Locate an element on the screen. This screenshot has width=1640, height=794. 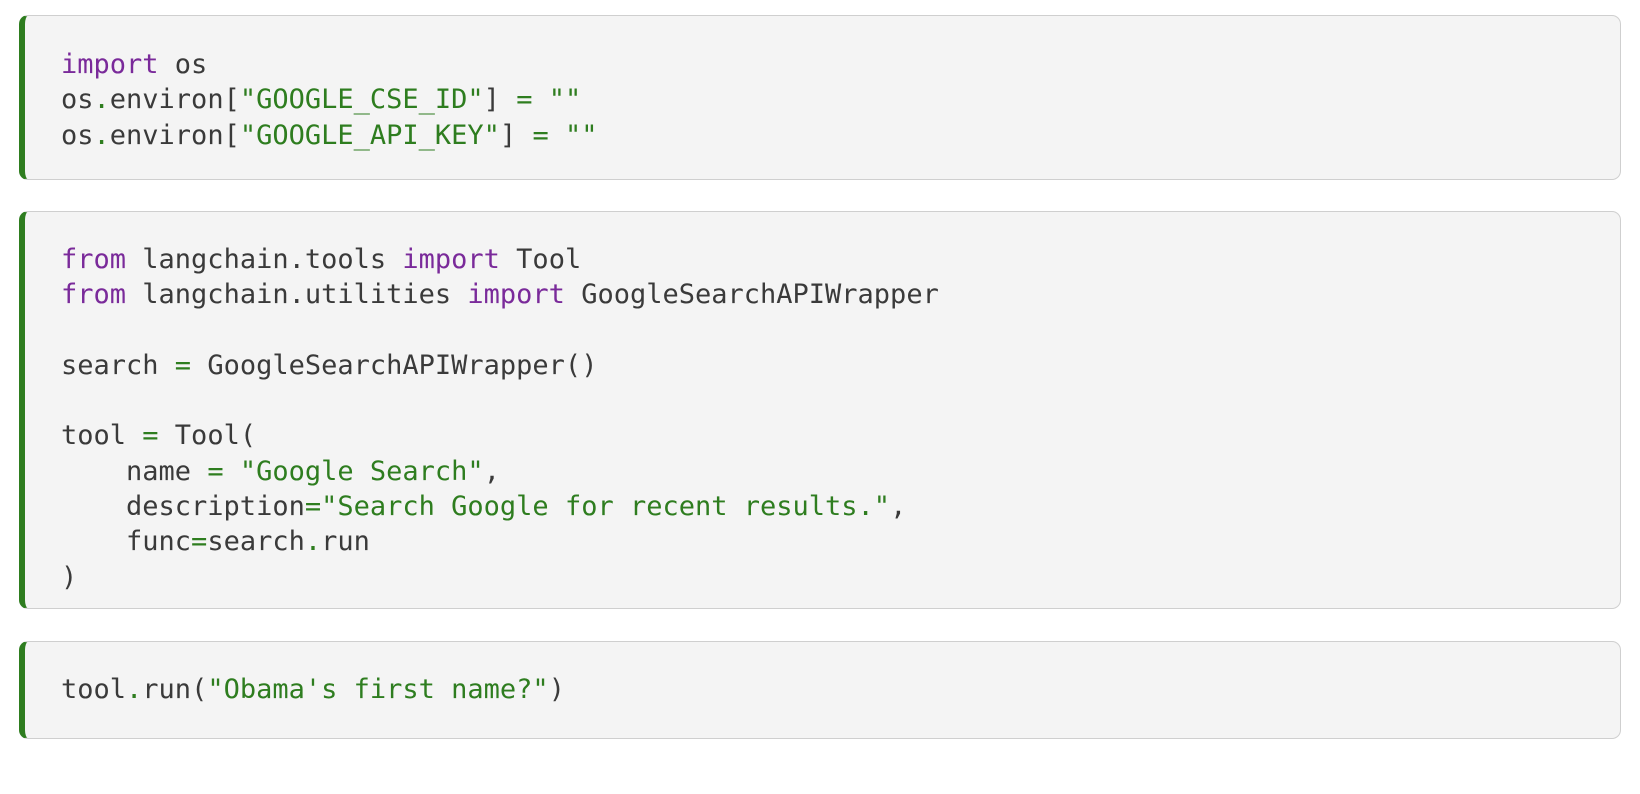
code-token: GoogleSearchAPIWrapper() is located at coordinates (394, 365).